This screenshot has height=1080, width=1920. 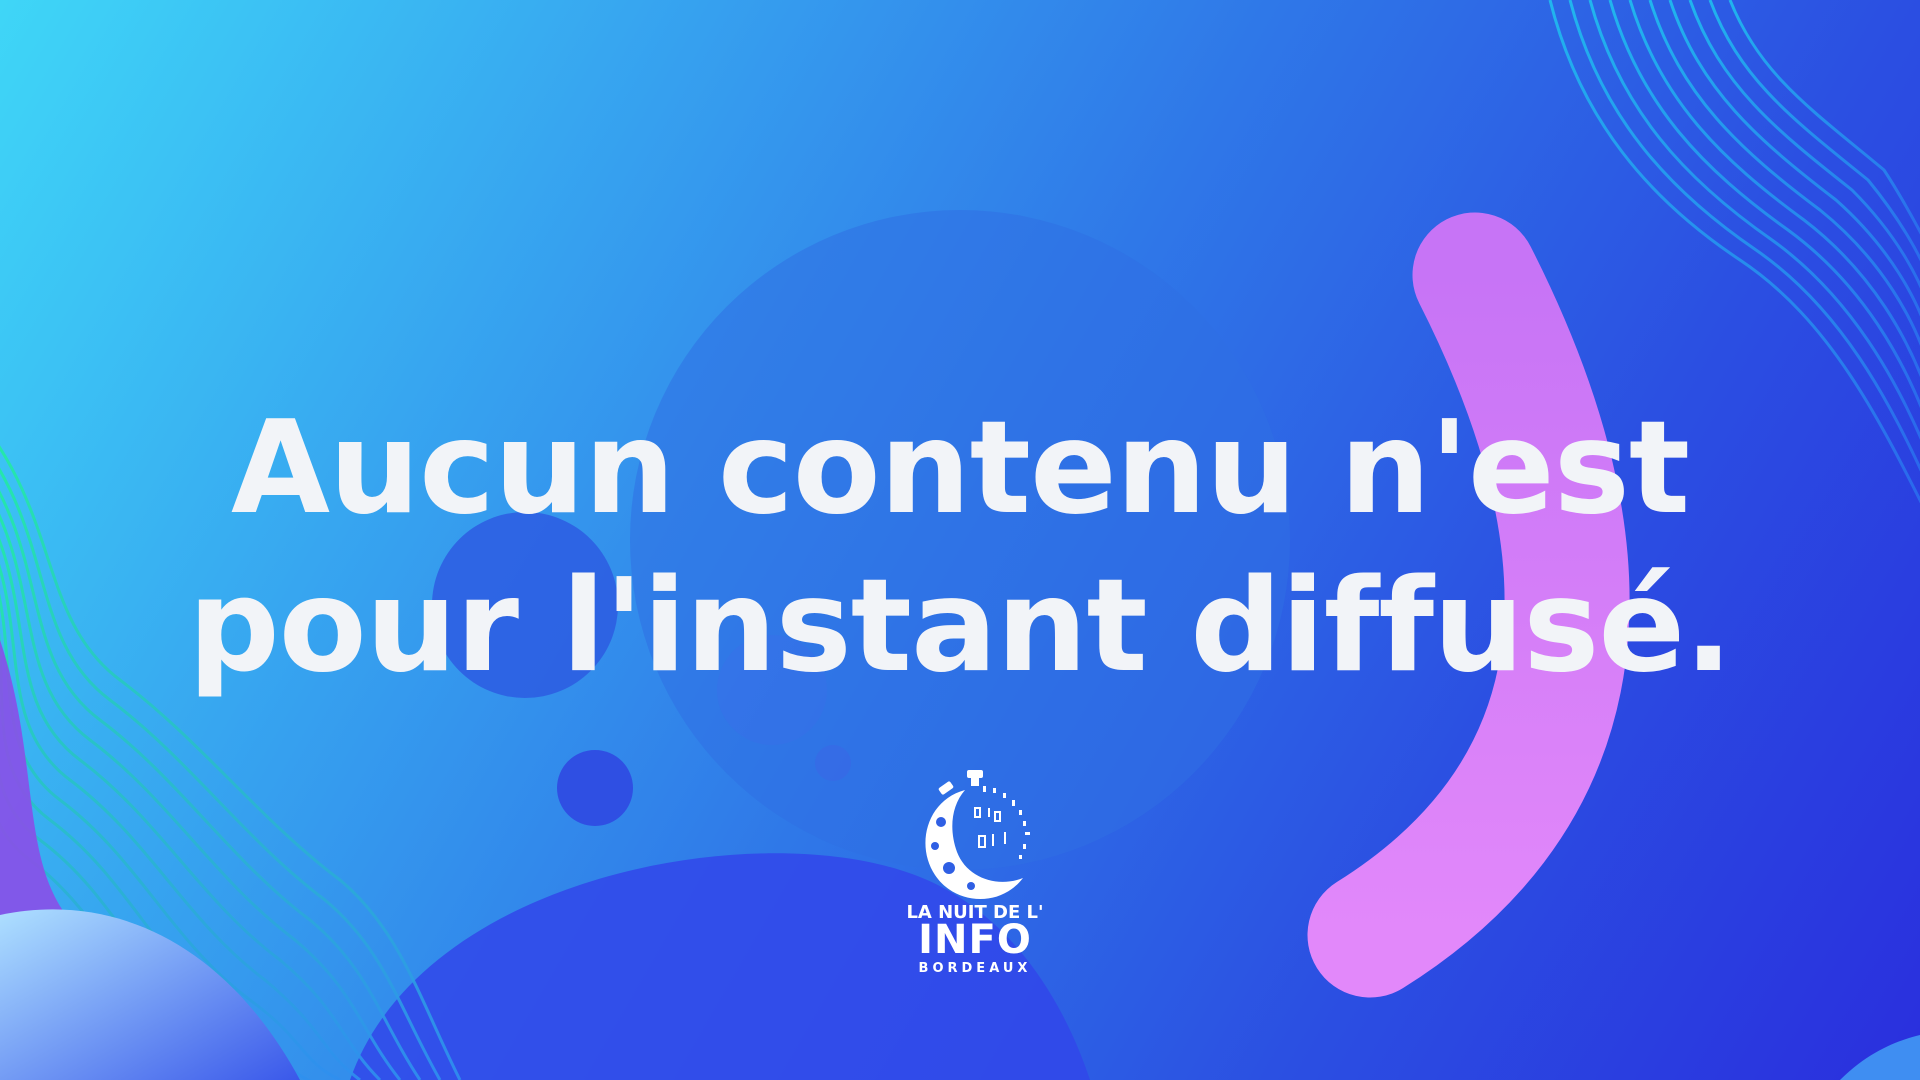 I want to click on nuit-de-l-info-logo: LA NUIT DE L' INFO BORDEAUX, so click(x=975, y=870).